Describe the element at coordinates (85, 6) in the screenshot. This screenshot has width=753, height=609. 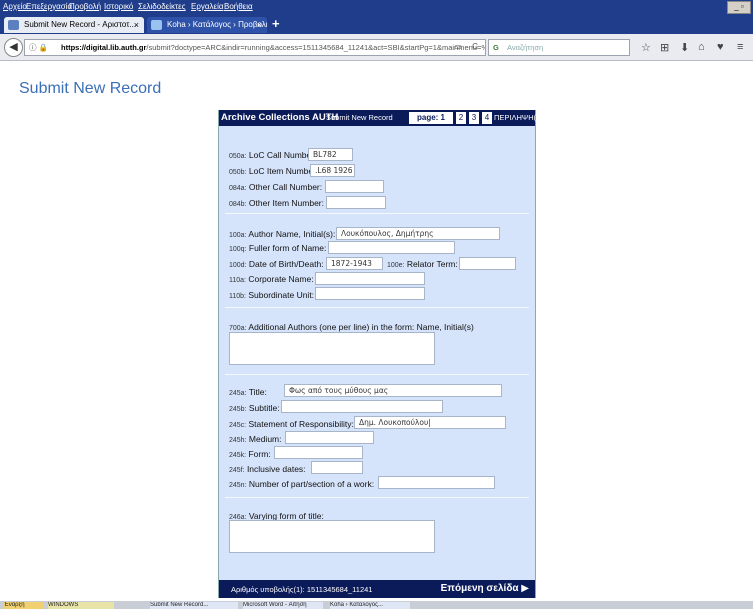
I see `menu-view: Προβολή` at that location.